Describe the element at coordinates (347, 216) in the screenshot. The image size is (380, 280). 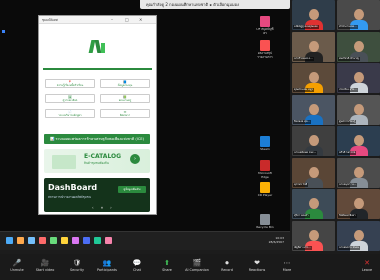
I see `participant-name: กิตติพงษ์ พึ่งพา` at that location.